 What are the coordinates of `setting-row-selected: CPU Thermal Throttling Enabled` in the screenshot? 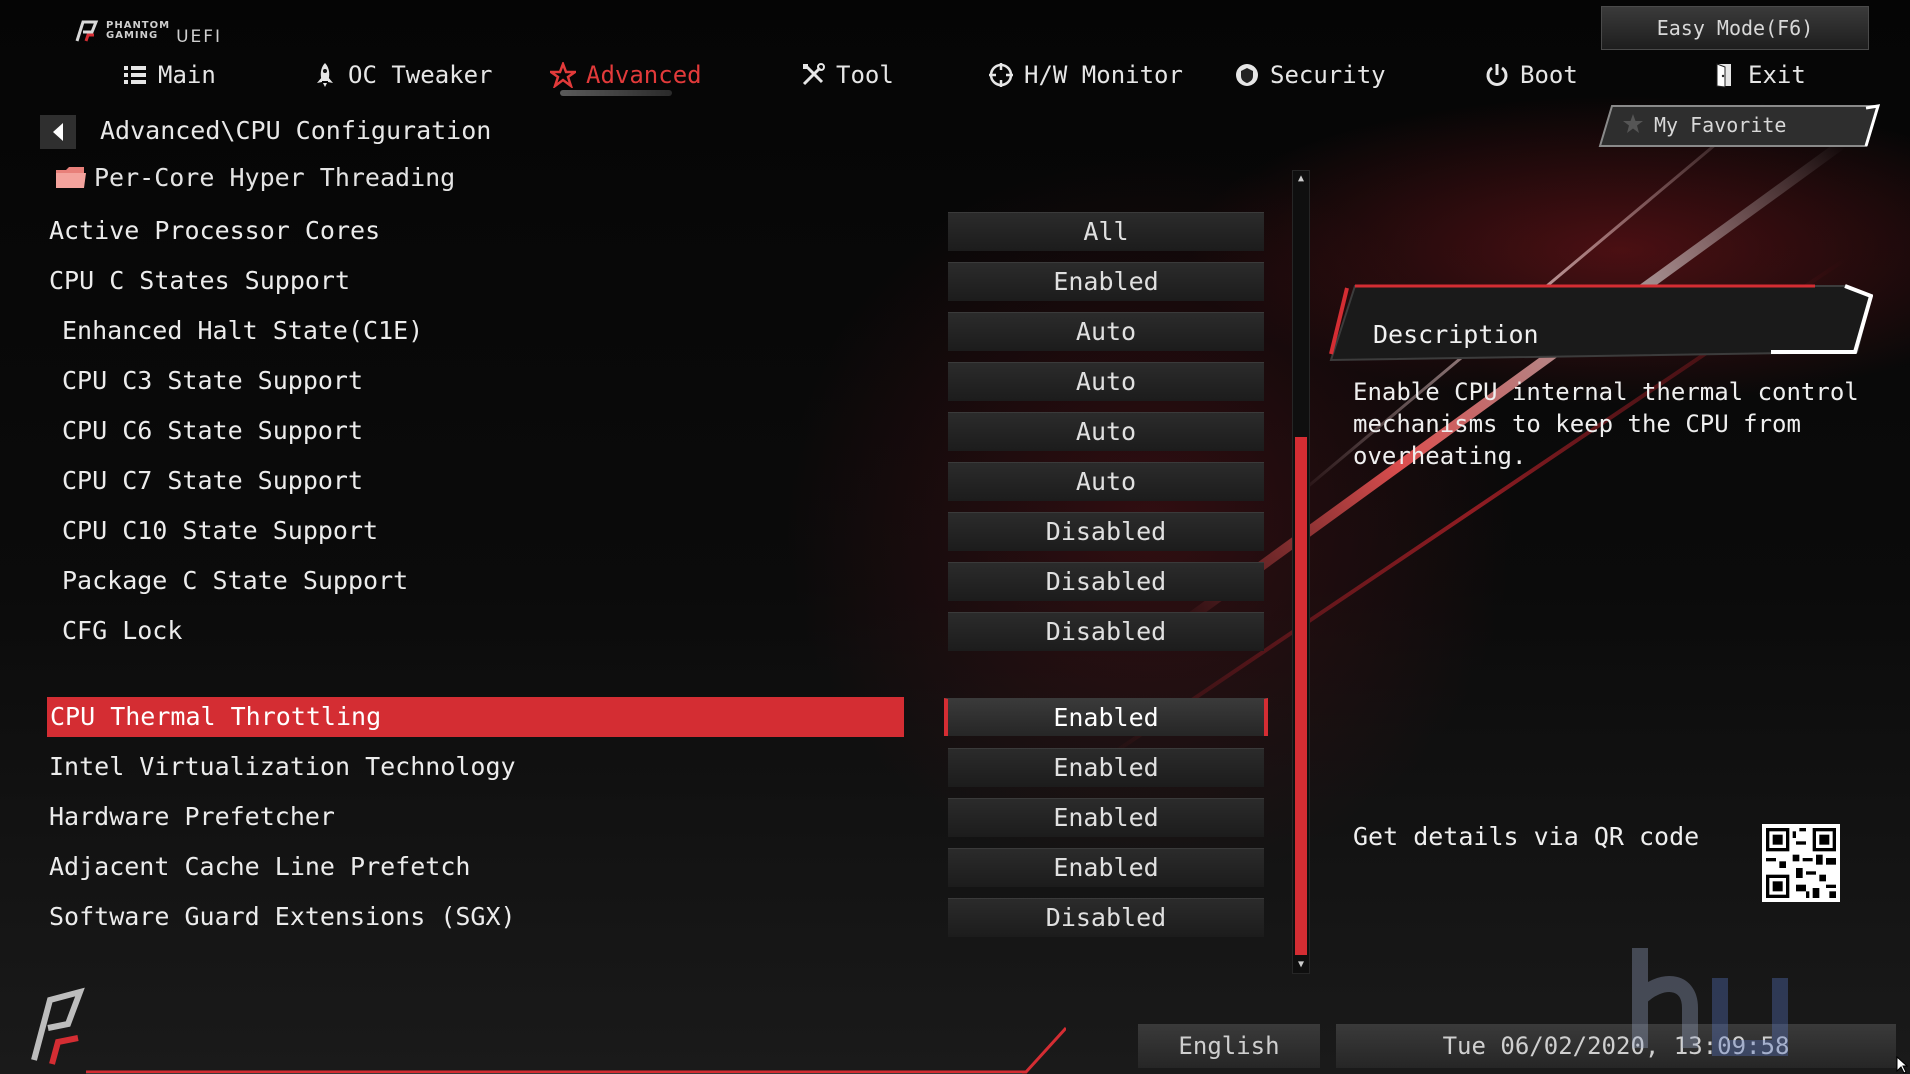 It's located at (650, 717).